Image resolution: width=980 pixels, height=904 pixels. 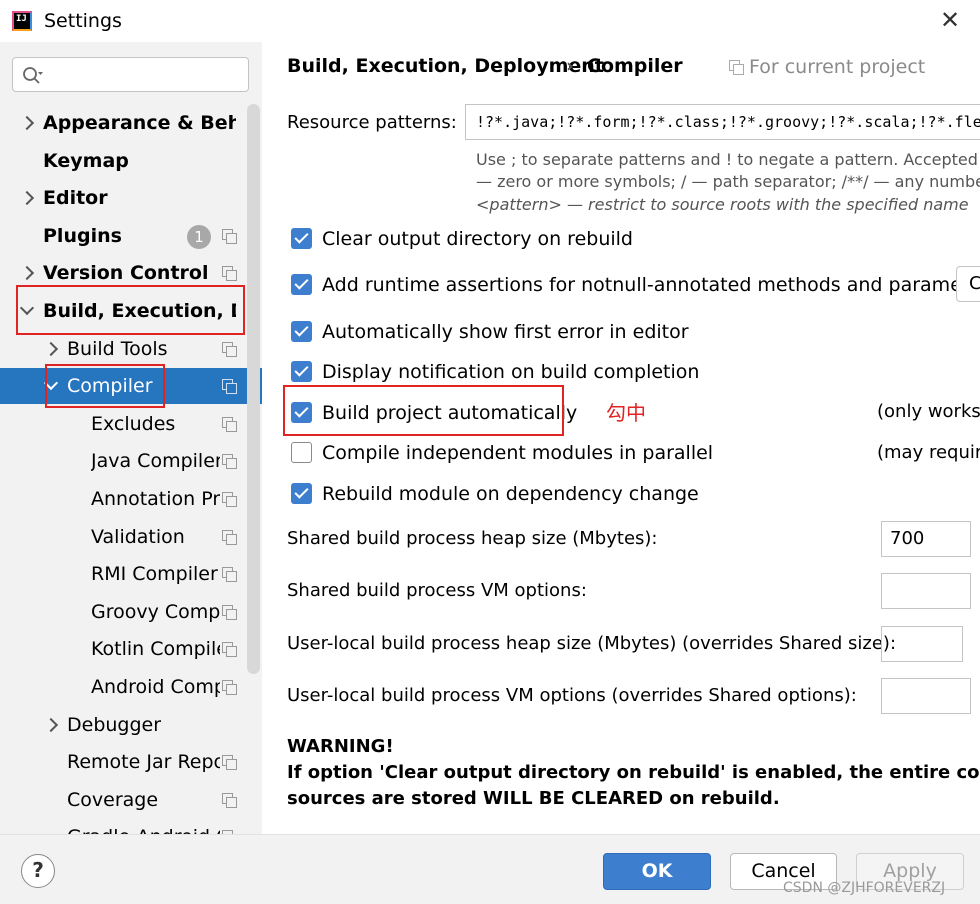 I want to click on sidebar-item: Gradle-Android C, so click(x=131, y=826).